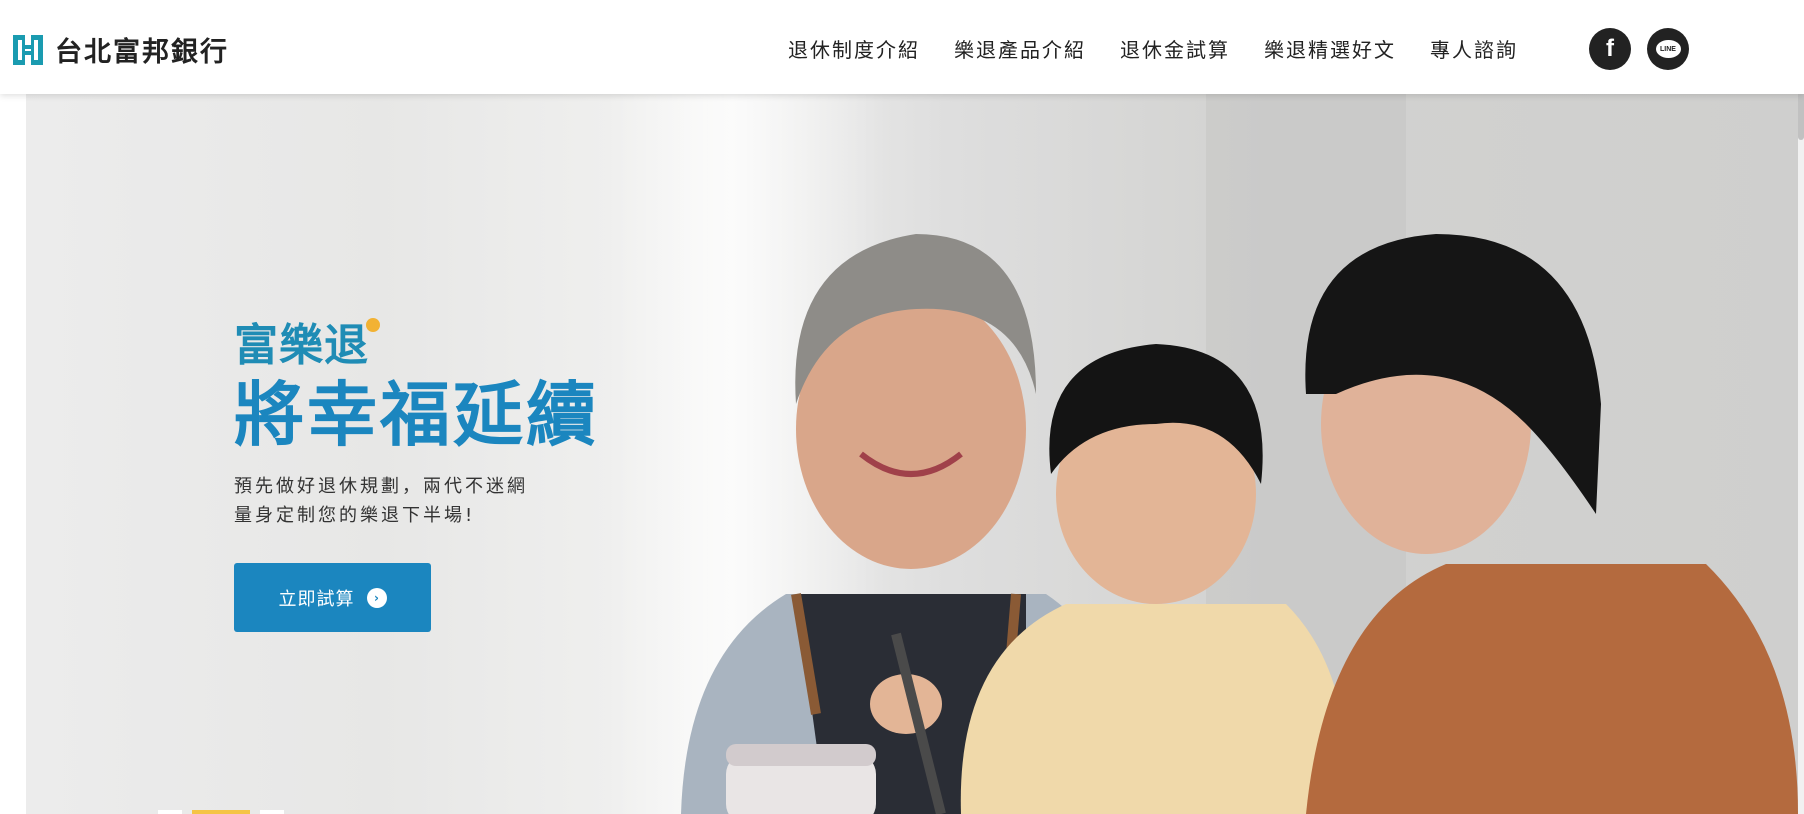  Describe the element at coordinates (1175, 48) in the screenshot. I see `nav-pension-calculator: 退休金試算` at that location.